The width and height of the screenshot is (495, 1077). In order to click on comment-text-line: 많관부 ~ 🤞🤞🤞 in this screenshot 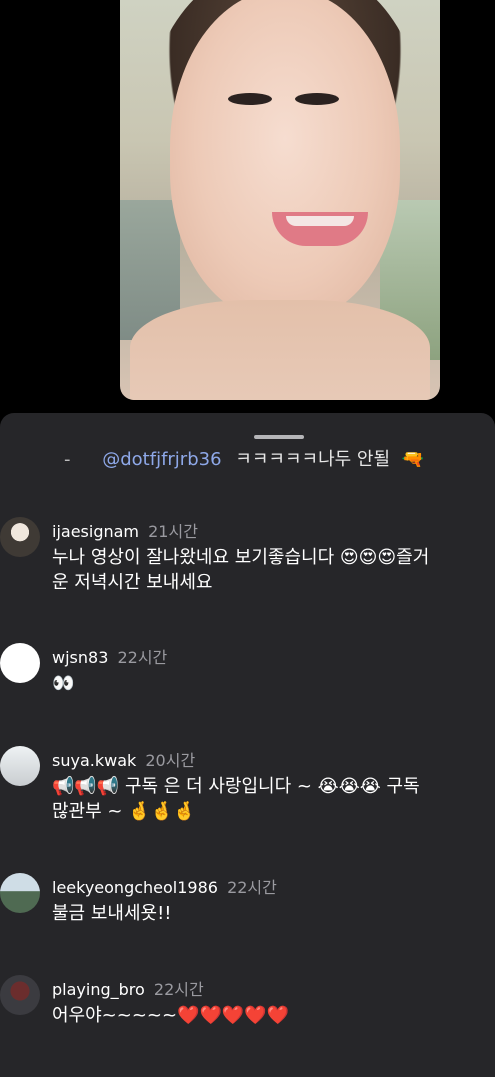, I will do `click(124, 811)`.